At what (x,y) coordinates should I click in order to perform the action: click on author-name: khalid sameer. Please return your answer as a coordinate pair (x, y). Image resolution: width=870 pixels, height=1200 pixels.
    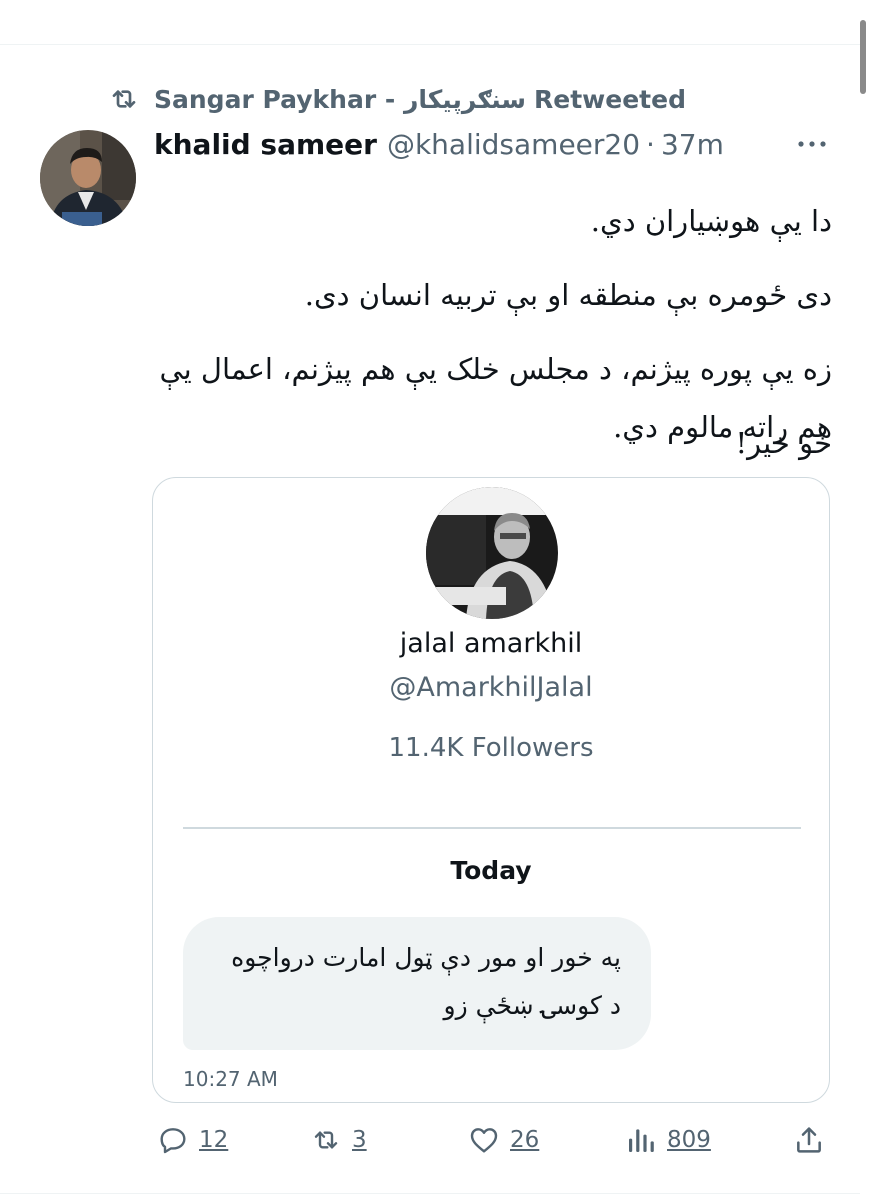
    Looking at the image, I should click on (265, 144).